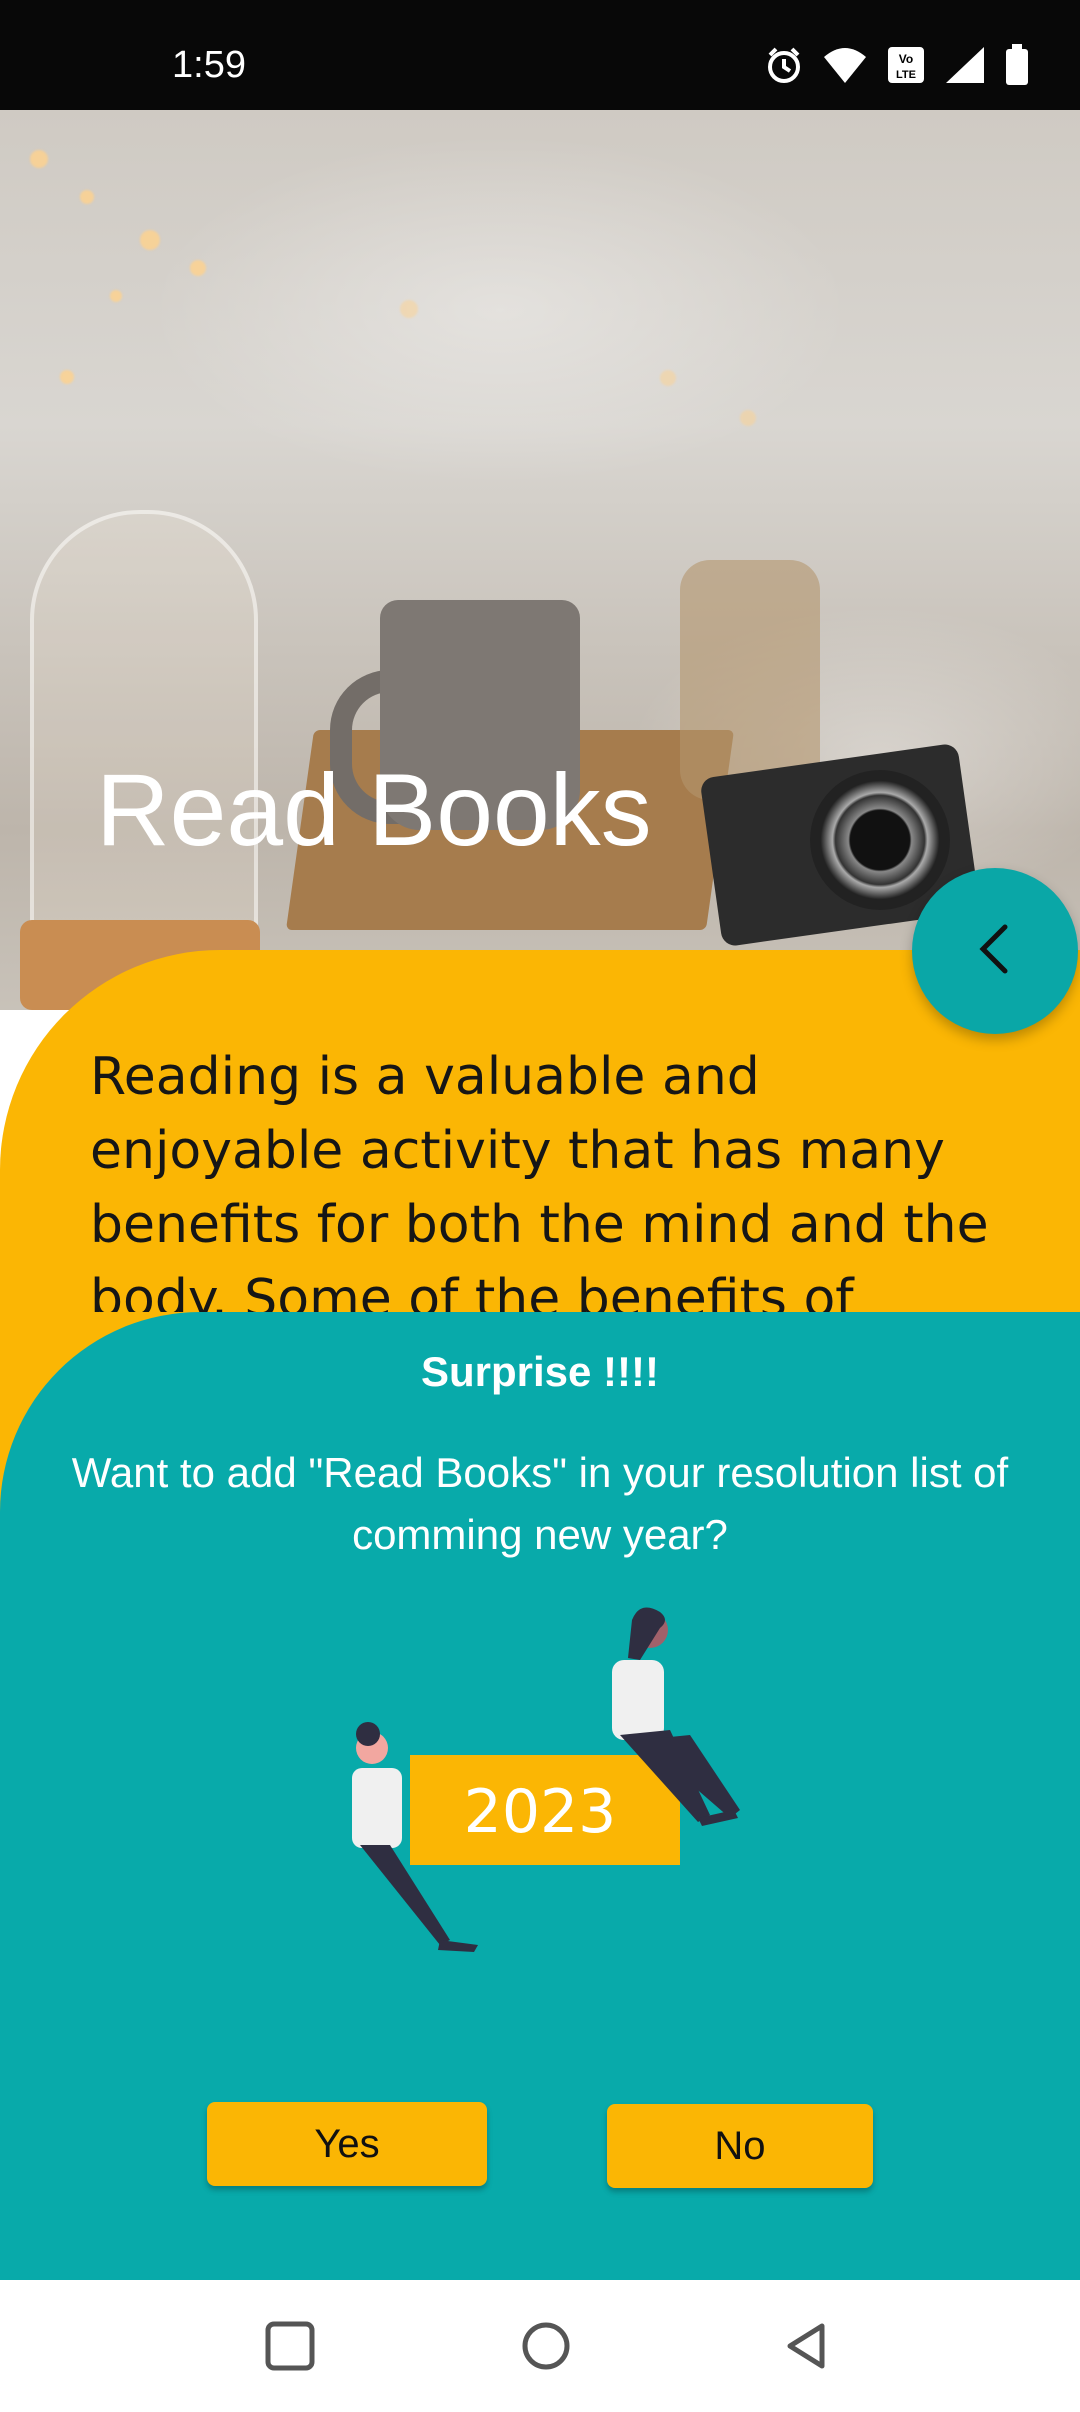 The width and height of the screenshot is (1080, 2412). Describe the element at coordinates (845, 67) in the screenshot. I see `wifi-icon` at that location.